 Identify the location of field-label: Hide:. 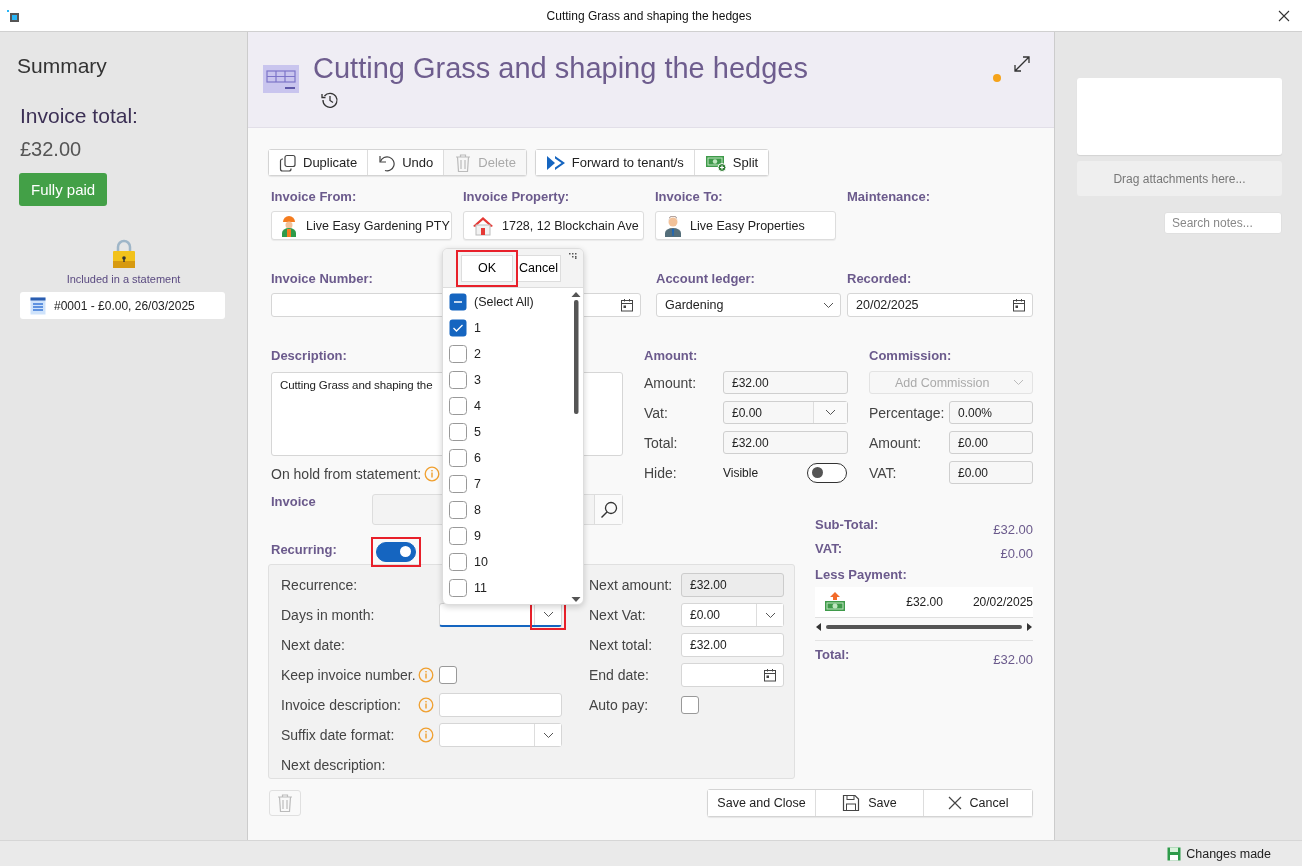
(661, 472).